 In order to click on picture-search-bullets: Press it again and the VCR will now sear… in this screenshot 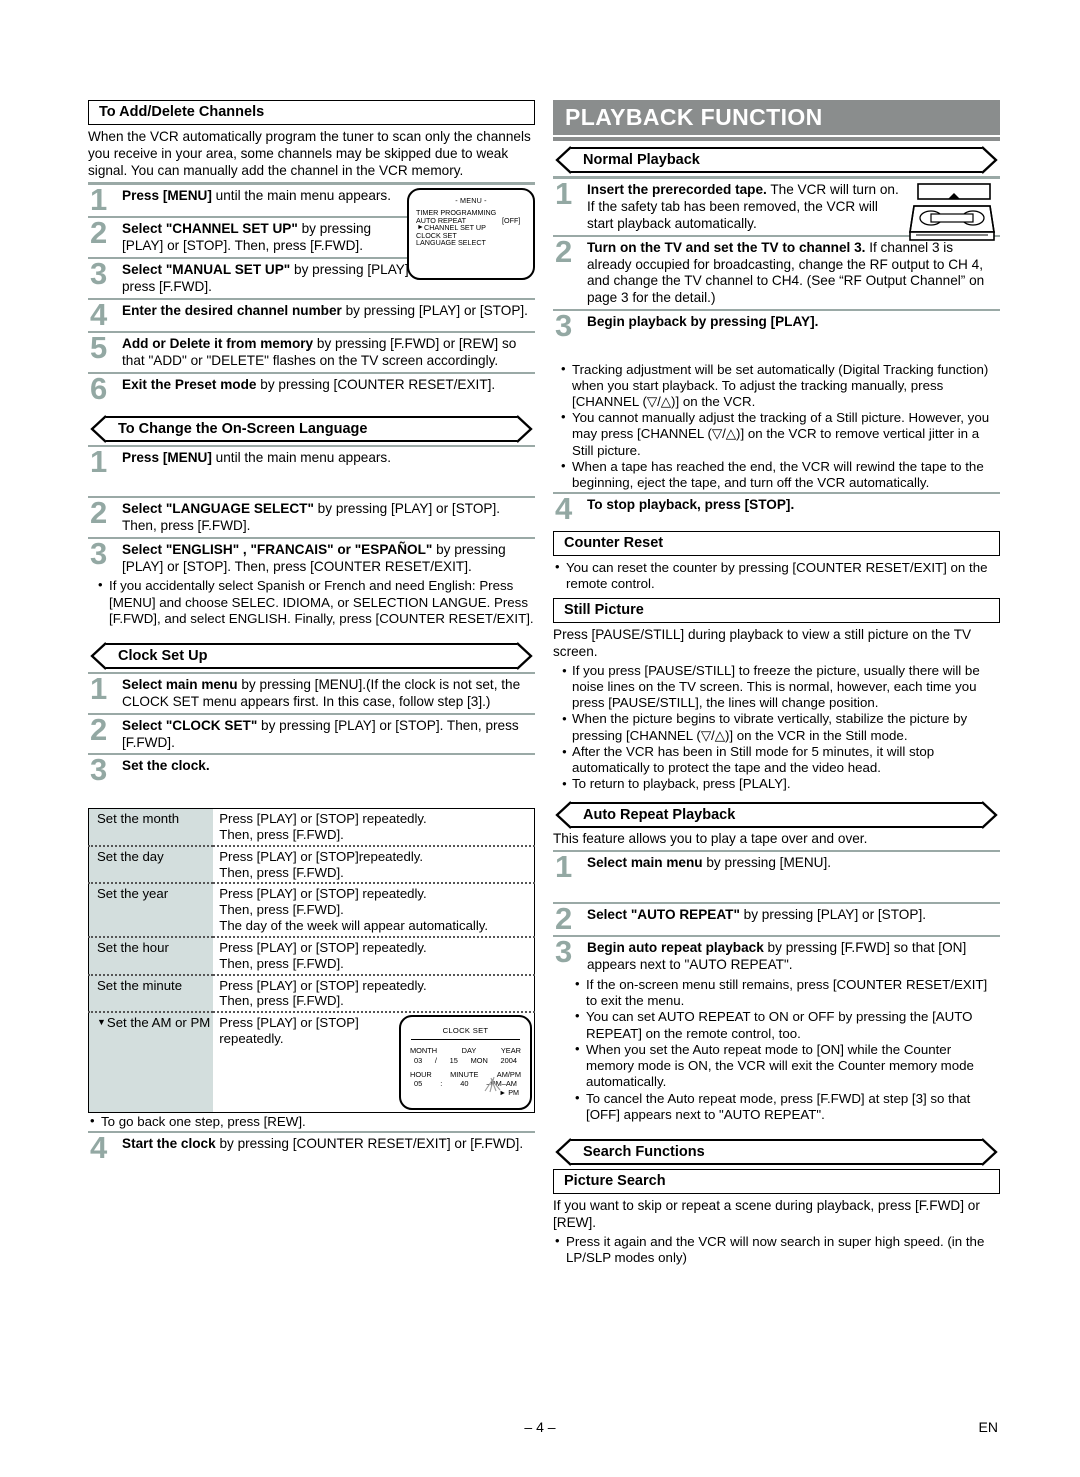, I will do `click(776, 1249)`.